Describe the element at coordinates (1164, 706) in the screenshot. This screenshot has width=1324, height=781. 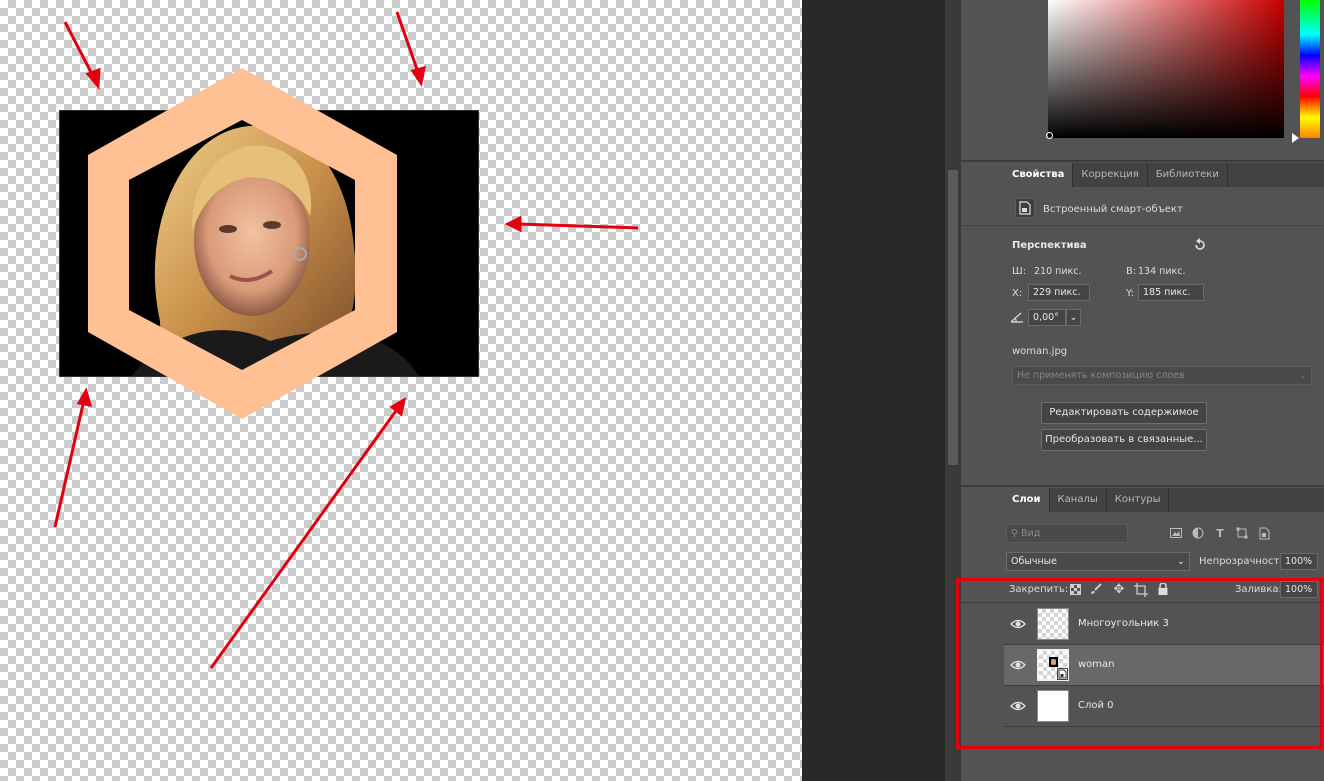
I see `layer-row-layer-0: Слой 0` at that location.